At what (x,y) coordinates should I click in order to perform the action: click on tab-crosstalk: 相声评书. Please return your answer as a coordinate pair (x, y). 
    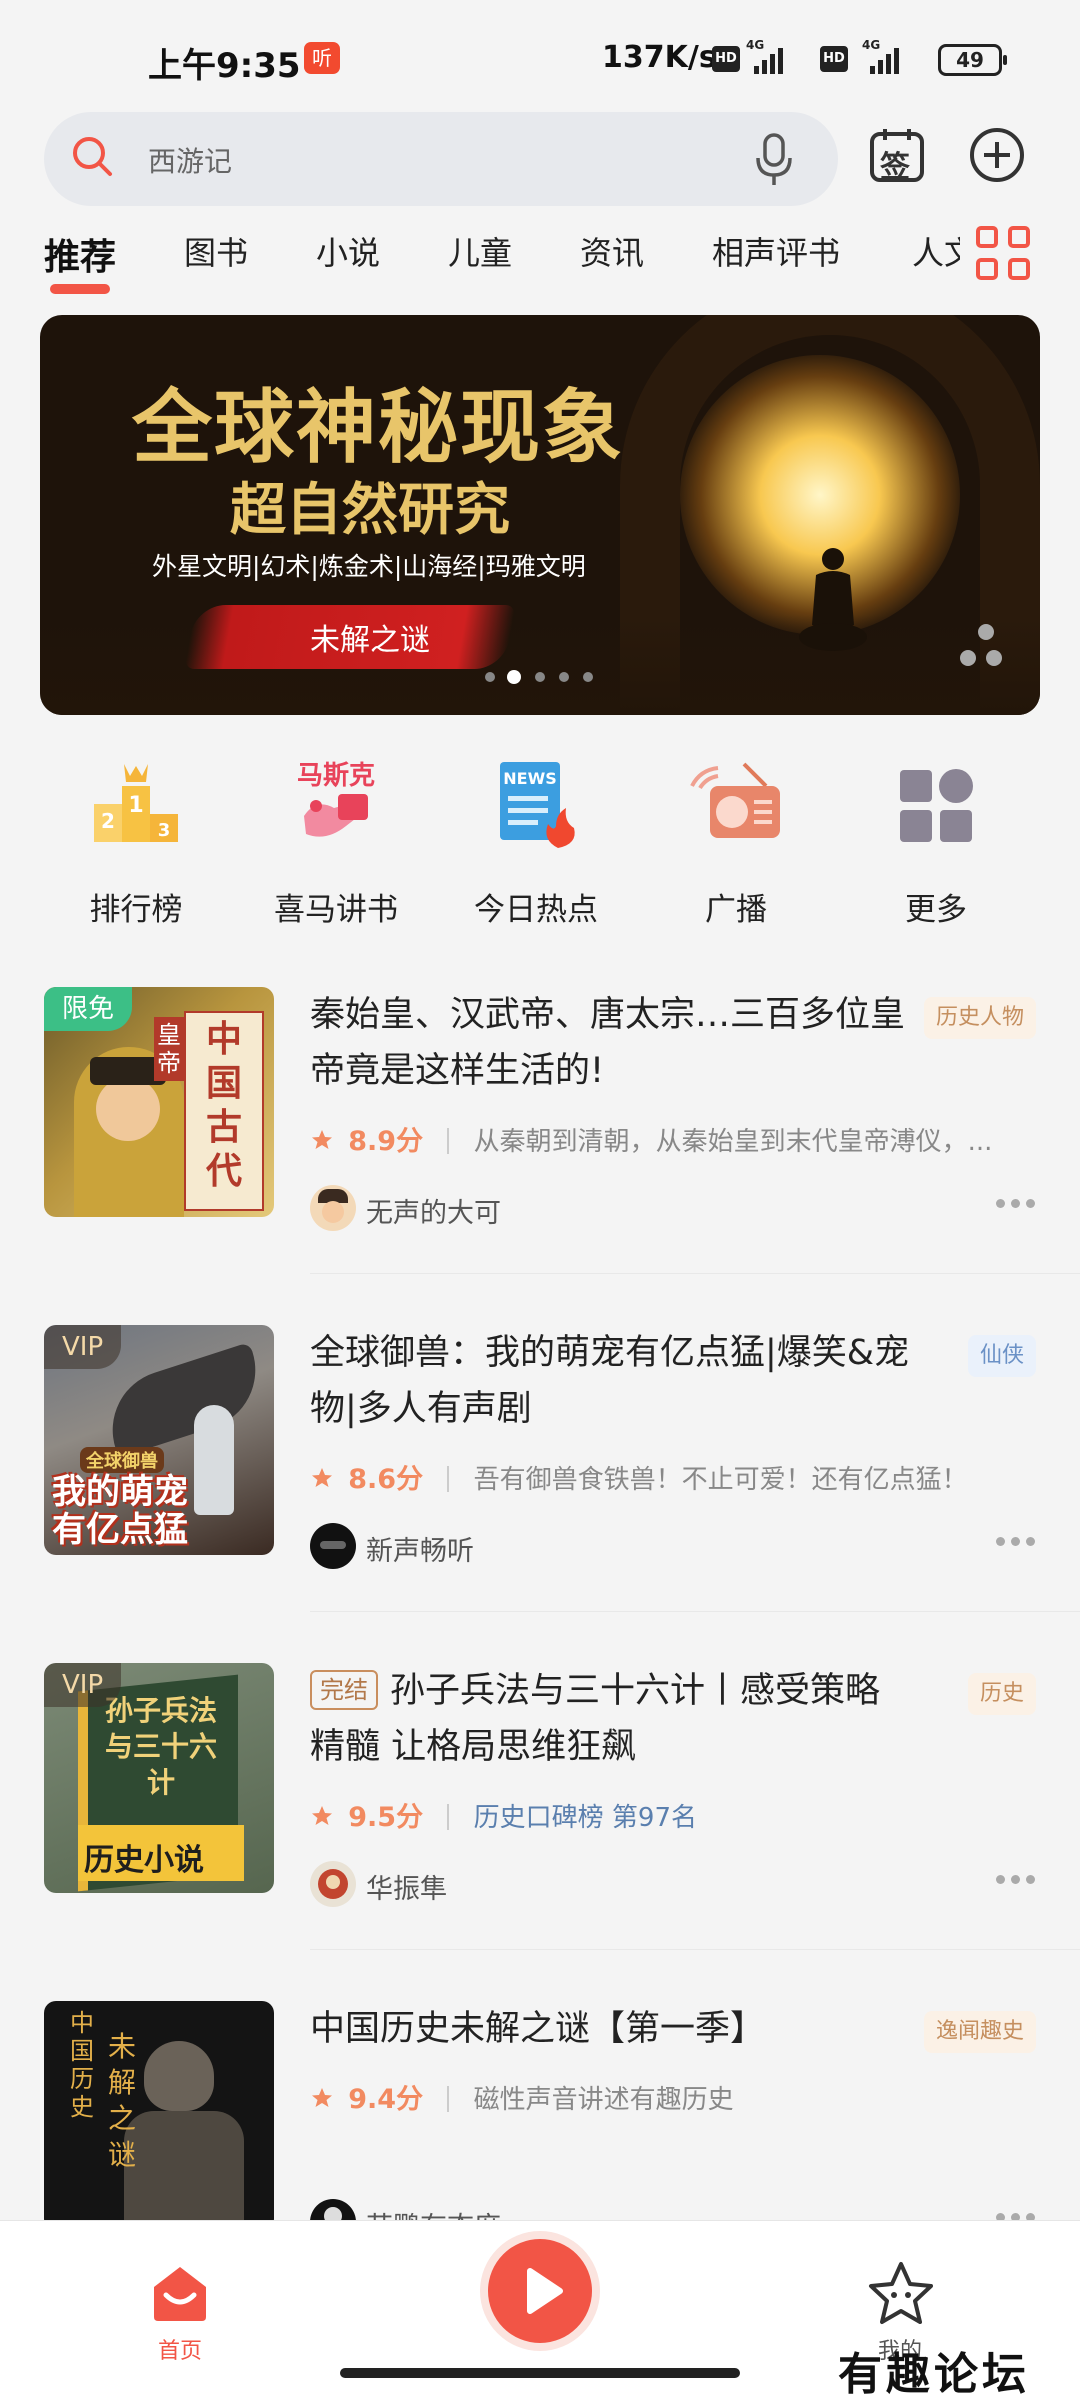
    Looking at the image, I should click on (776, 251).